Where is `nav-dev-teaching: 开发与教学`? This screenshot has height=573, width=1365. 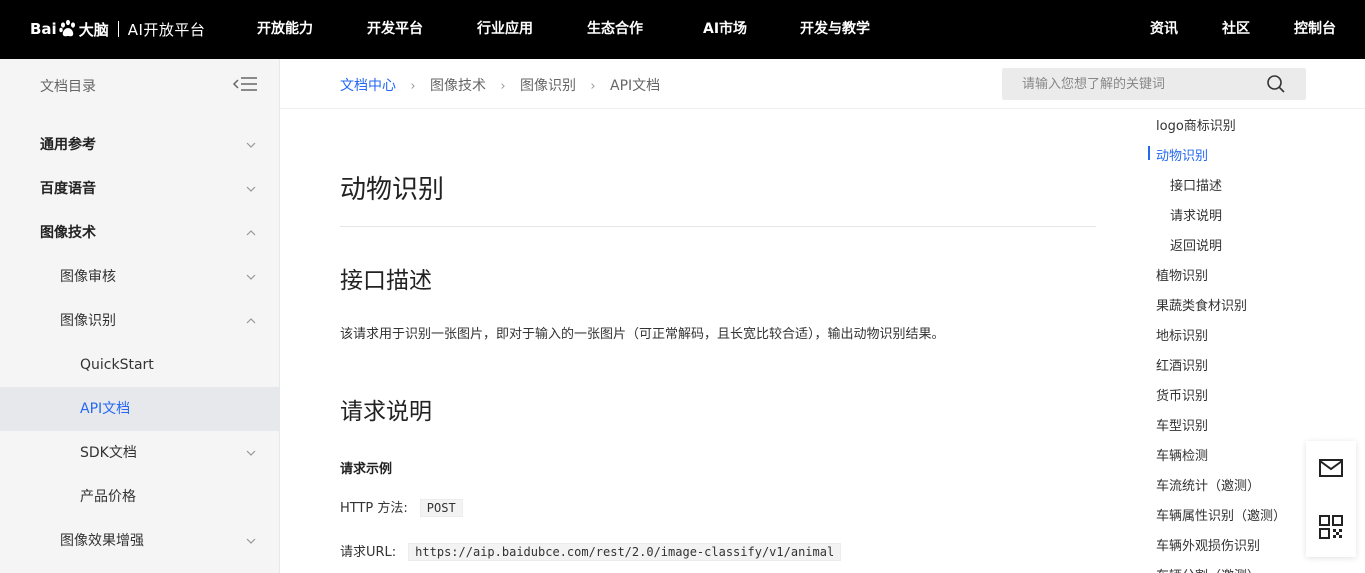 nav-dev-teaching: 开发与教学 is located at coordinates (835, 29).